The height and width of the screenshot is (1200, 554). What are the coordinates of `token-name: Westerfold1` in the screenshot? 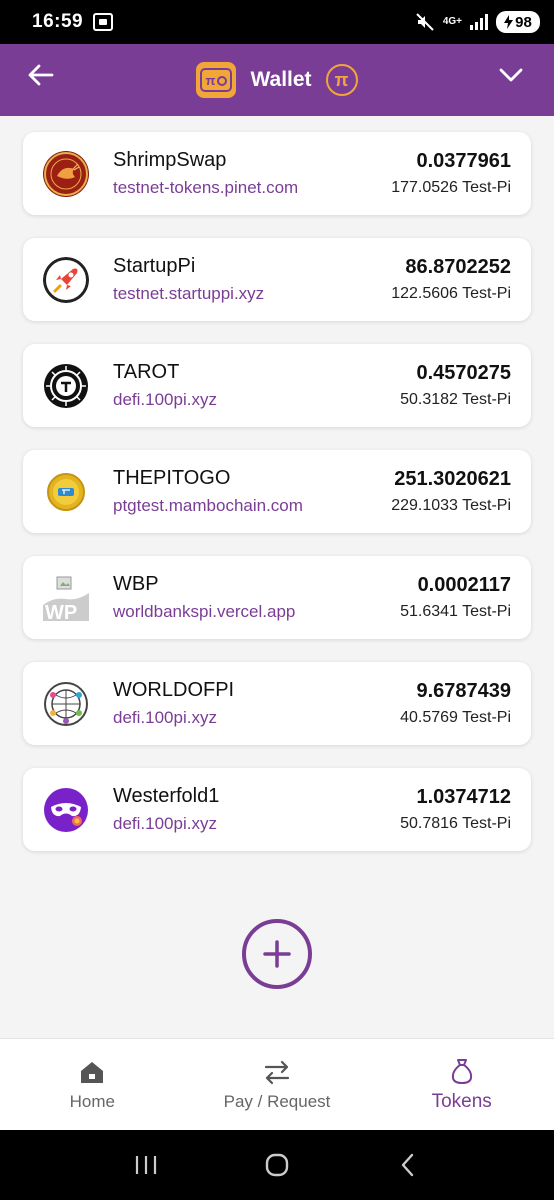 It's located at (166, 796).